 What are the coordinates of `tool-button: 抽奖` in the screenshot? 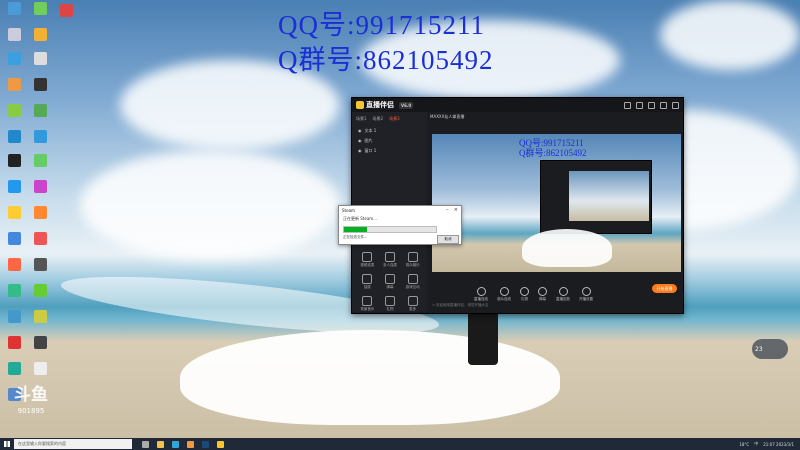 It's located at (367, 282).